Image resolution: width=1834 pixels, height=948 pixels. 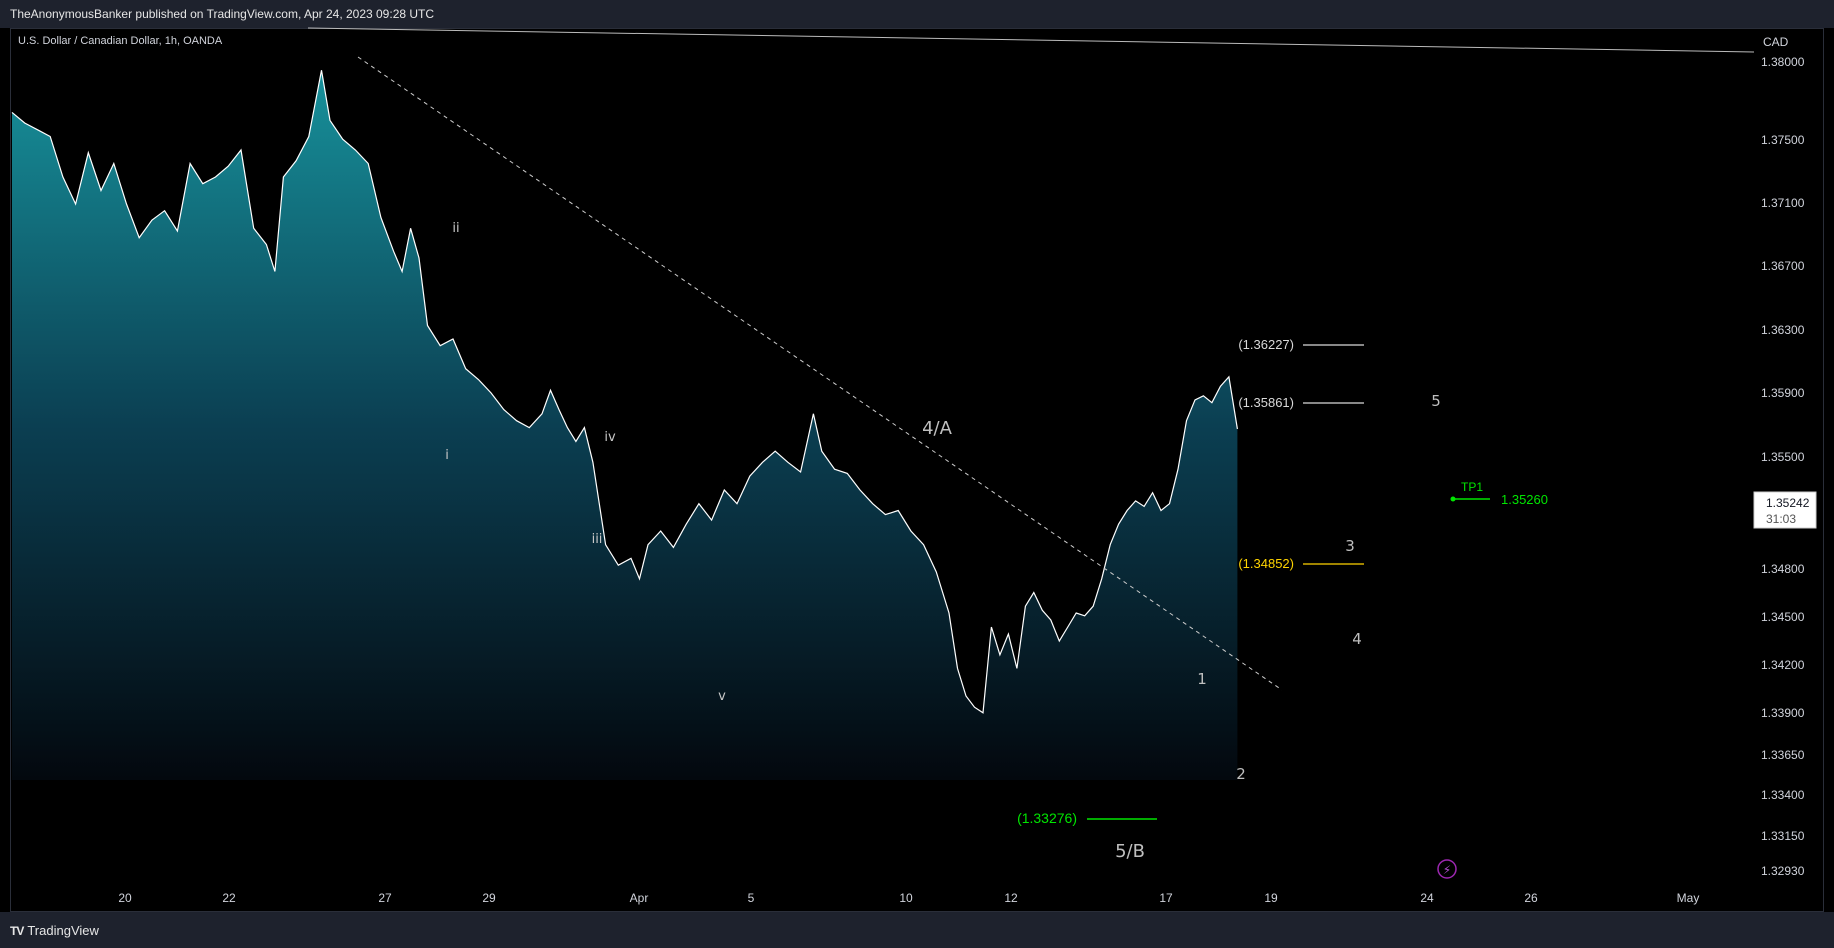 What do you see at coordinates (1427, 898) in the screenshot?
I see `x-tick-label: 24` at bounding box center [1427, 898].